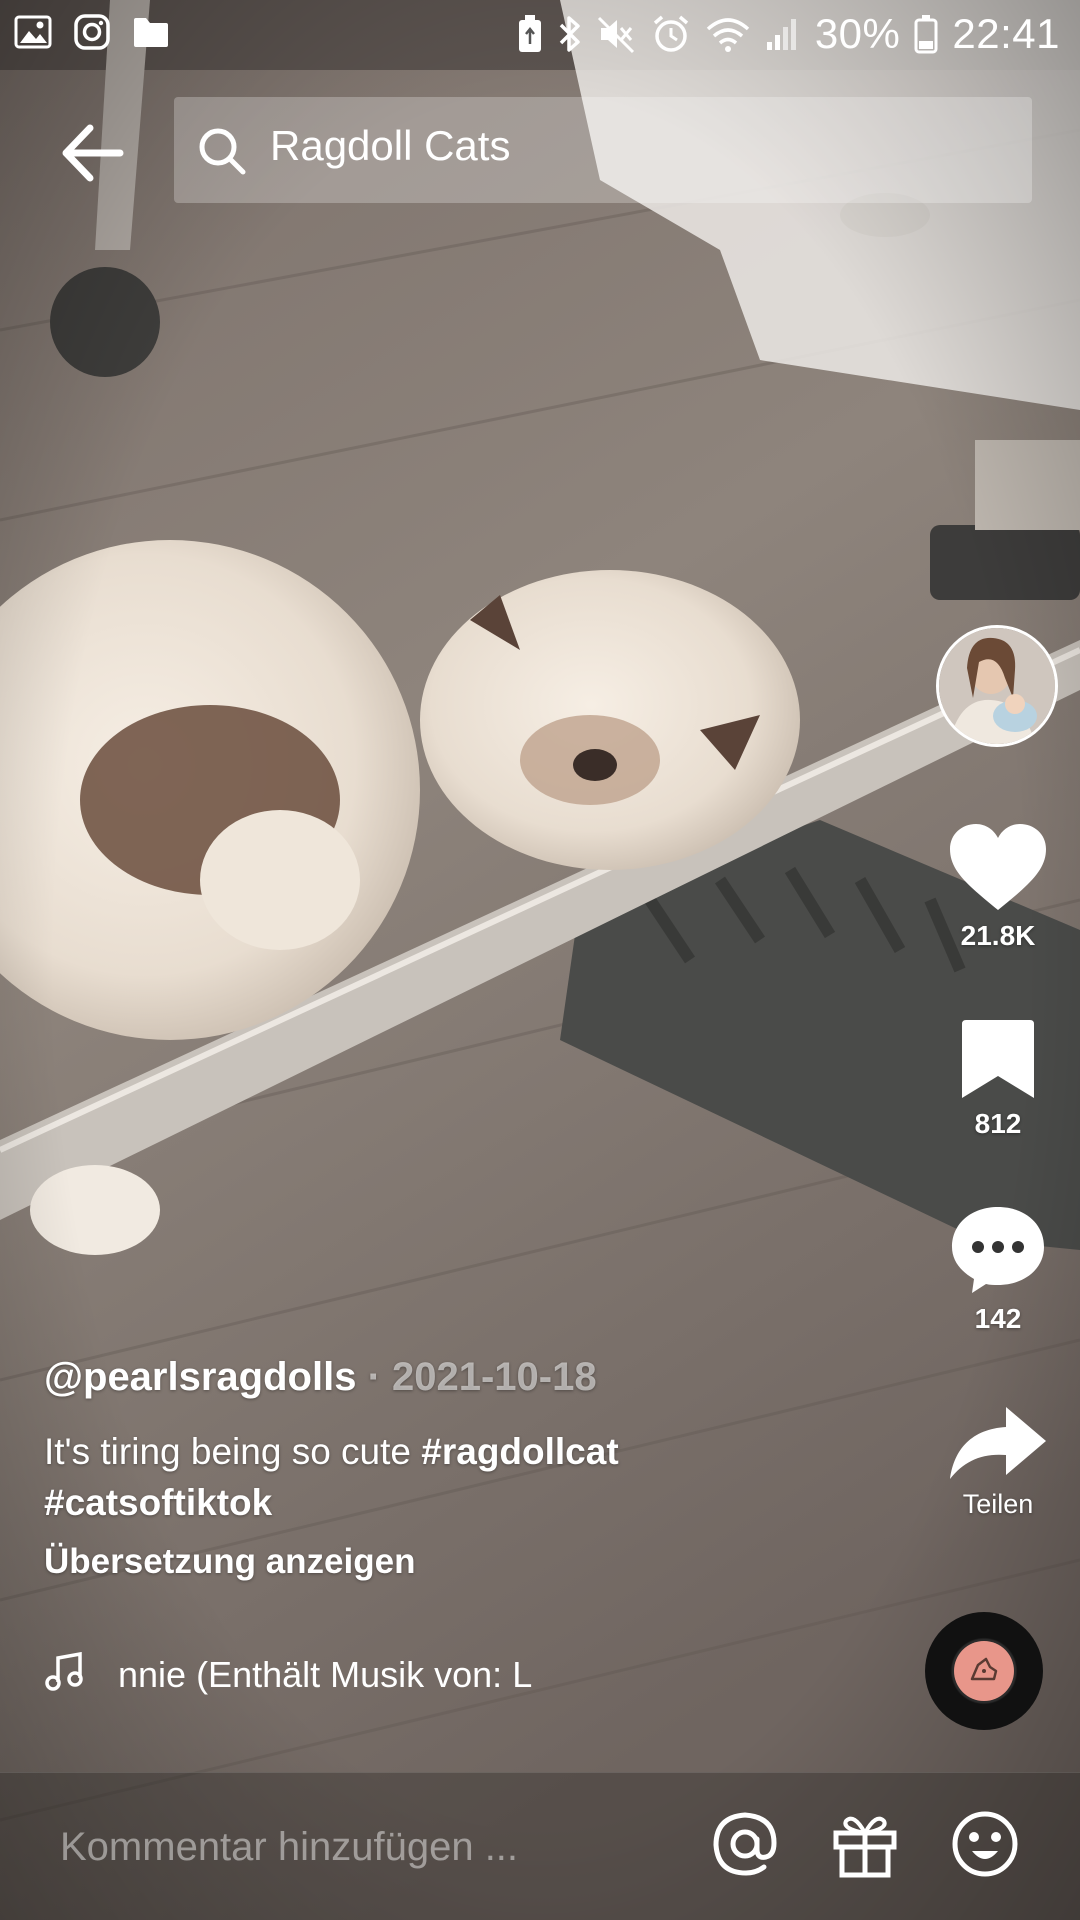 This screenshot has width=1080, height=1920. I want to click on music-info: nnie (Enthält Musik von: L, so click(324, 1675).